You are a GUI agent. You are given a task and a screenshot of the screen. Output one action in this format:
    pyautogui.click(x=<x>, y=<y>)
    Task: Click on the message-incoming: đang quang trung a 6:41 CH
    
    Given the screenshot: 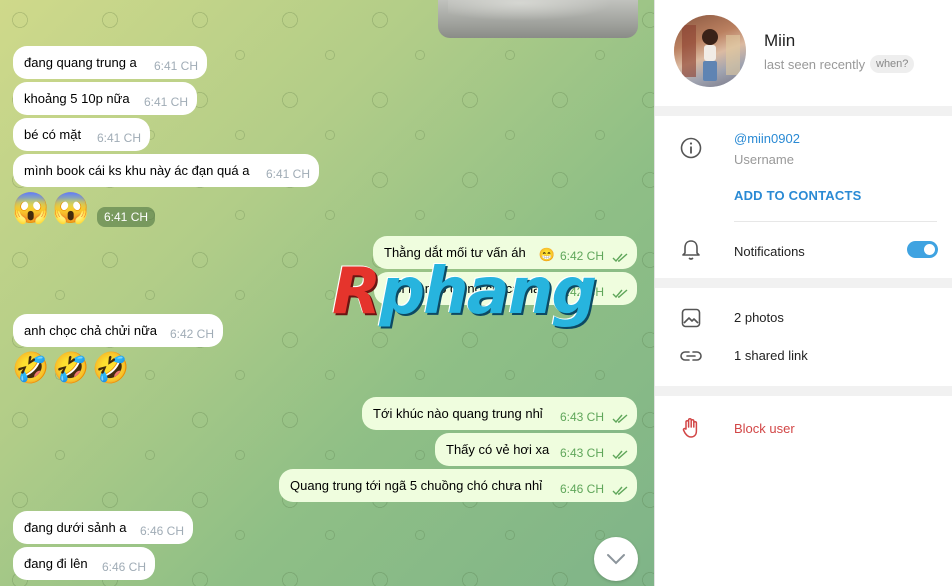 What is the action you would take?
    pyautogui.click(x=110, y=62)
    